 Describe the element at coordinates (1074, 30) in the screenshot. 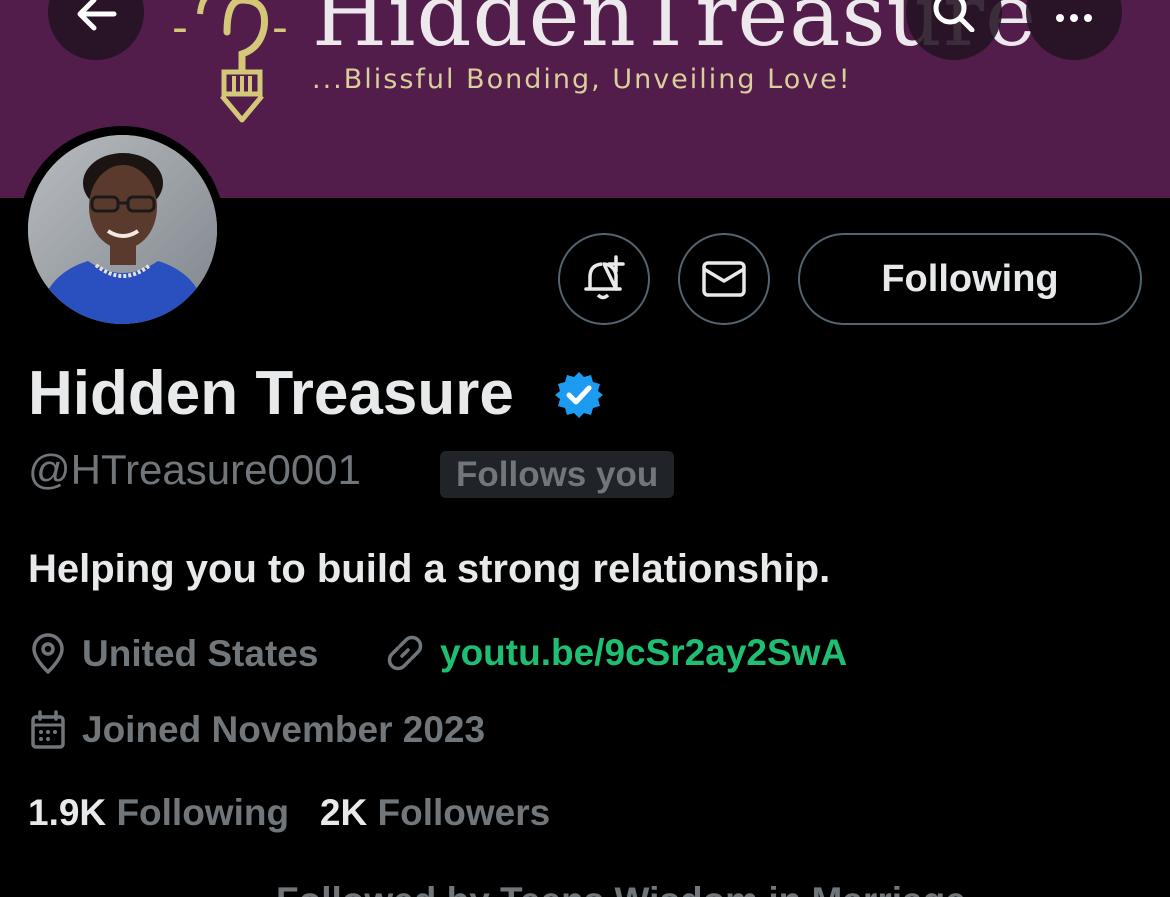

I see `more-options-button` at that location.